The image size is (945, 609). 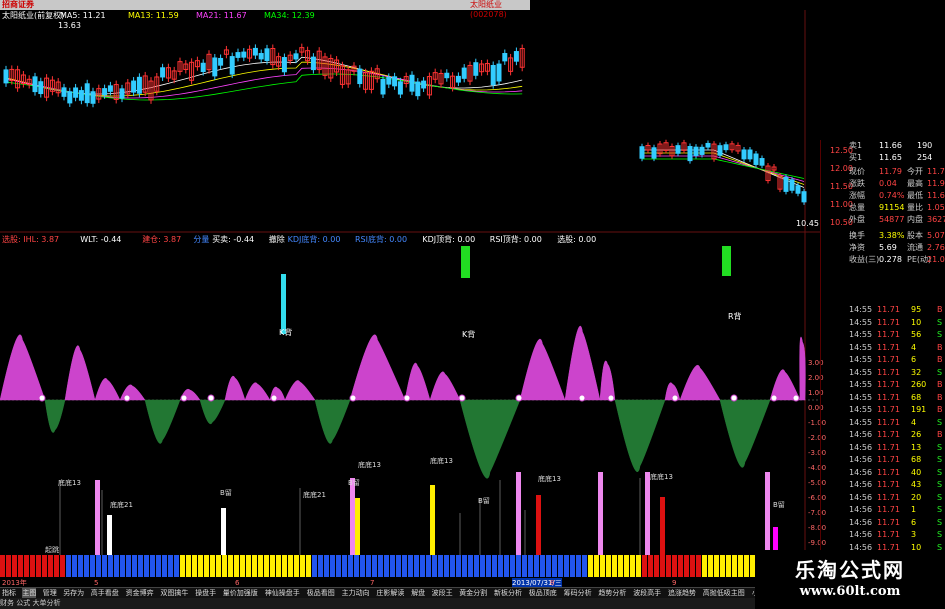 I want to click on quote-row: 现价 11.79 今开 11.76, so click(x=883, y=172).